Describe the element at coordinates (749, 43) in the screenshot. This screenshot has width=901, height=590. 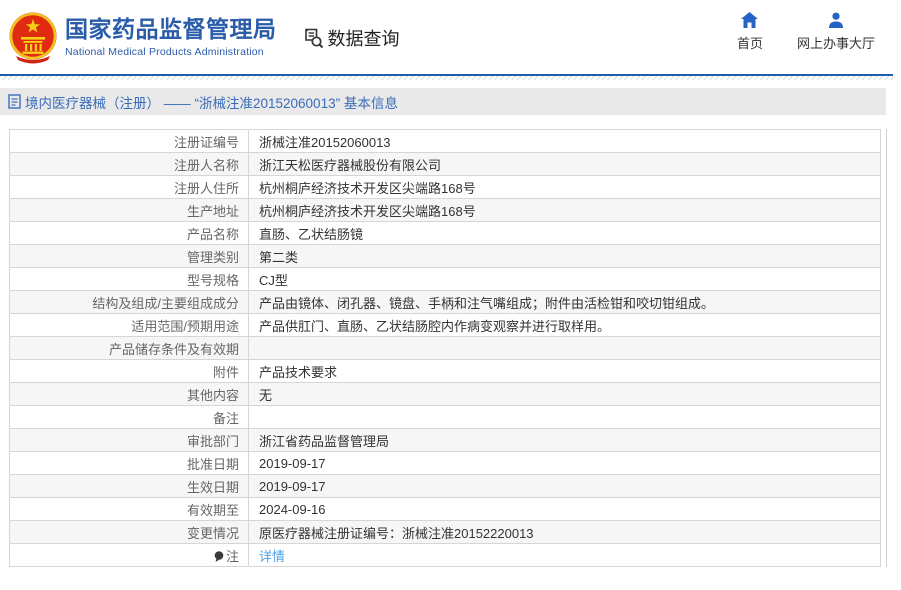
I see `nav-home-label: 首页` at that location.